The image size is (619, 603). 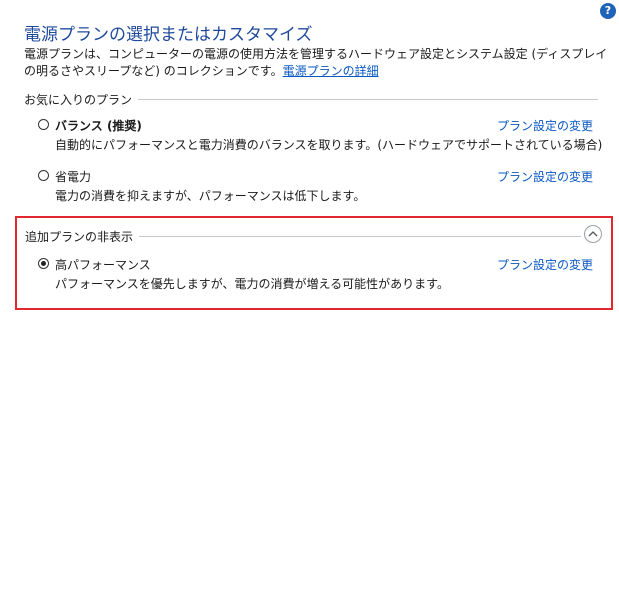 I want to click on plan-balanced-name: バランス (推奨), so click(x=98, y=125).